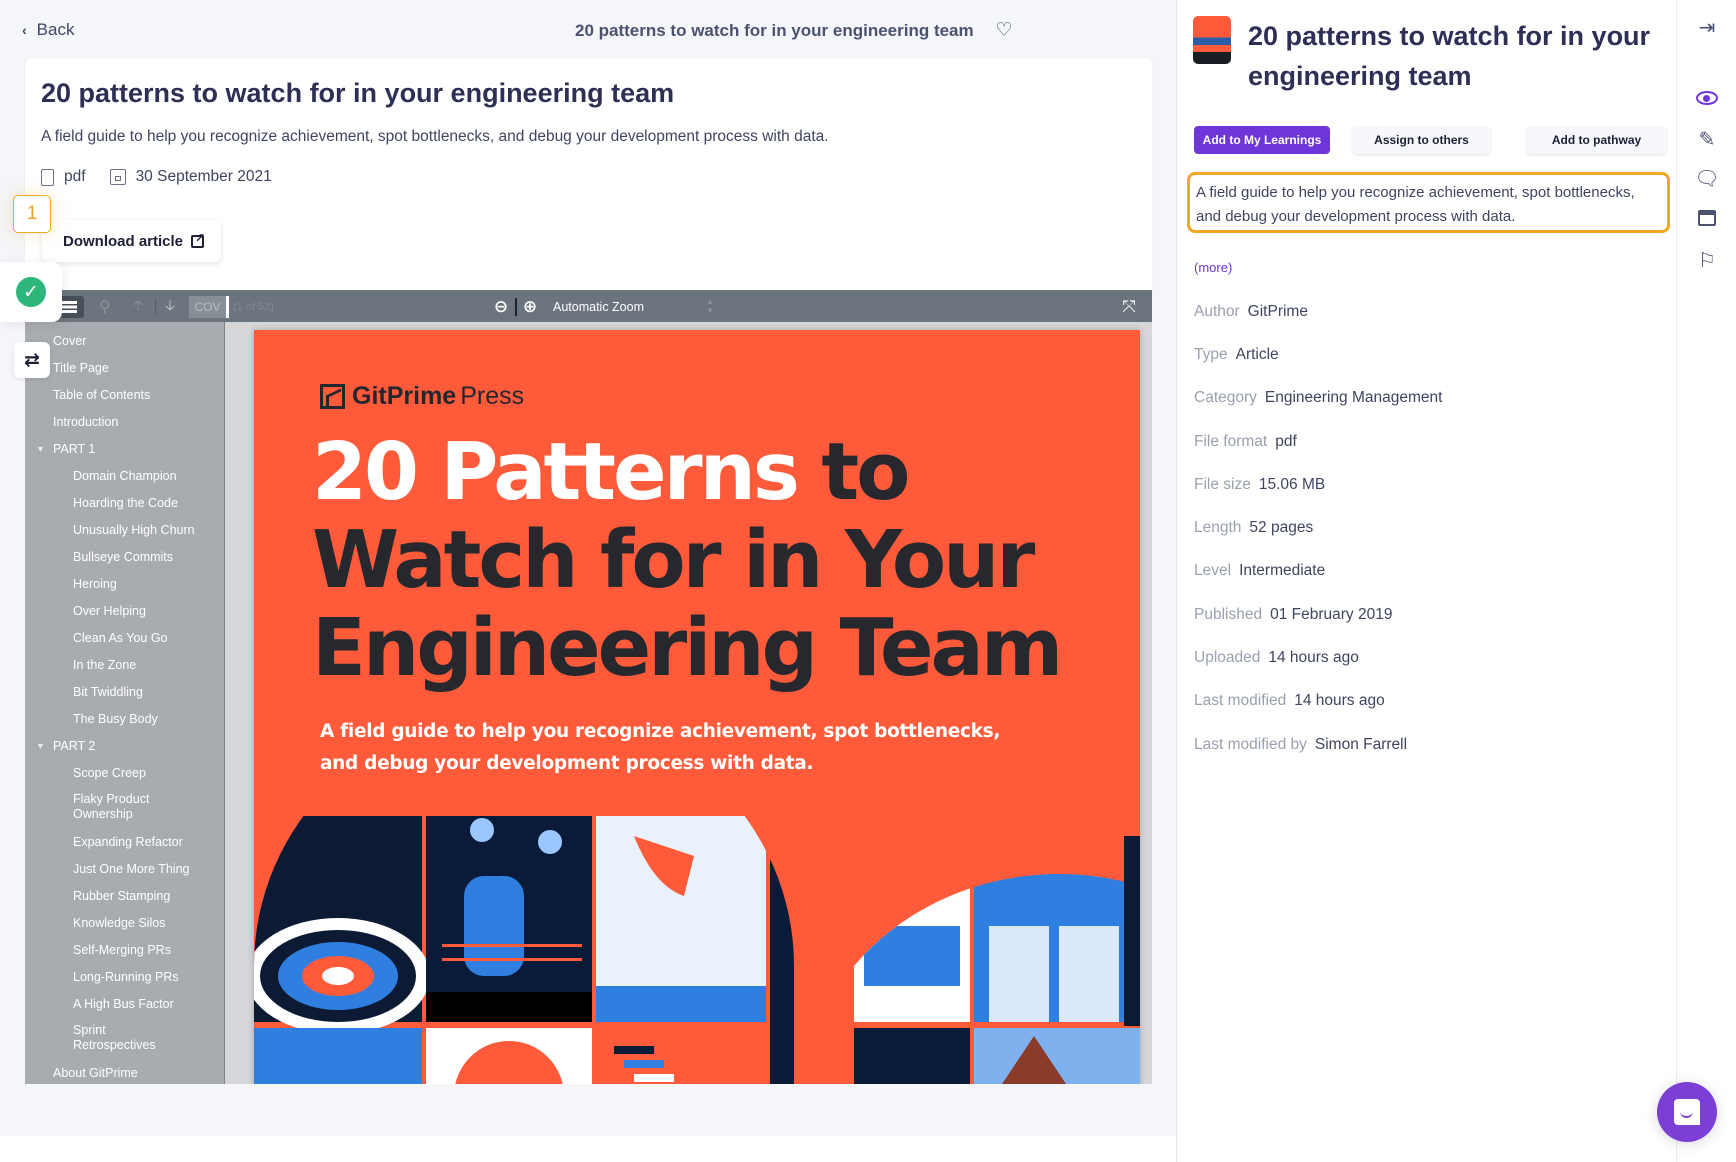 This screenshot has height=1162, width=1736. What do you see at coordinates (198, 239) in the screenshot?
I see `external-link-icon` at bounding box center [198, 239].